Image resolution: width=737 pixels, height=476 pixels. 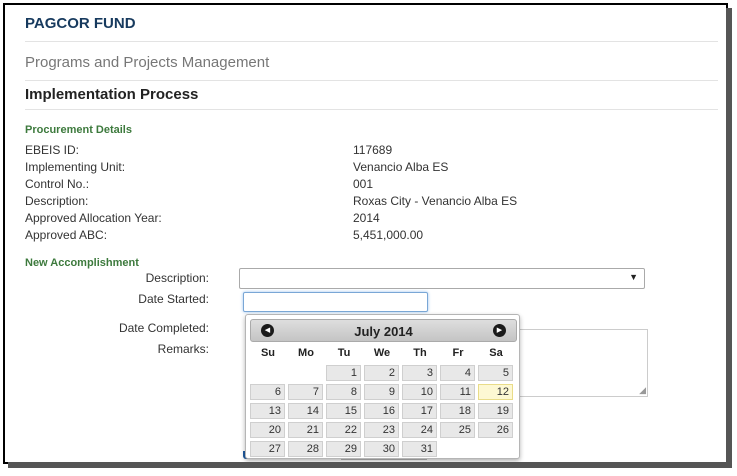 What do you see at coordinates (52, 150) in the screenshot?
I see `ebeis-id-label: EBEIS ID:` at bounding box center [52, 150].